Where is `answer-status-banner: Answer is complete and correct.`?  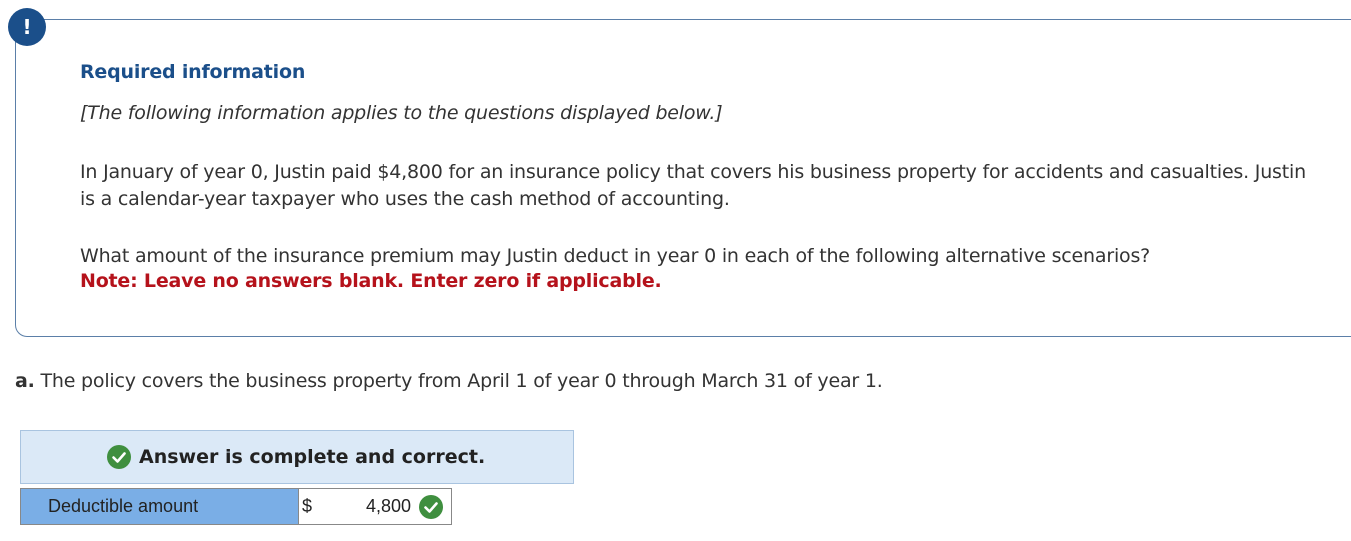
answer-status-banner: Answer is complete and correct. is located at coordinates (297, 457).